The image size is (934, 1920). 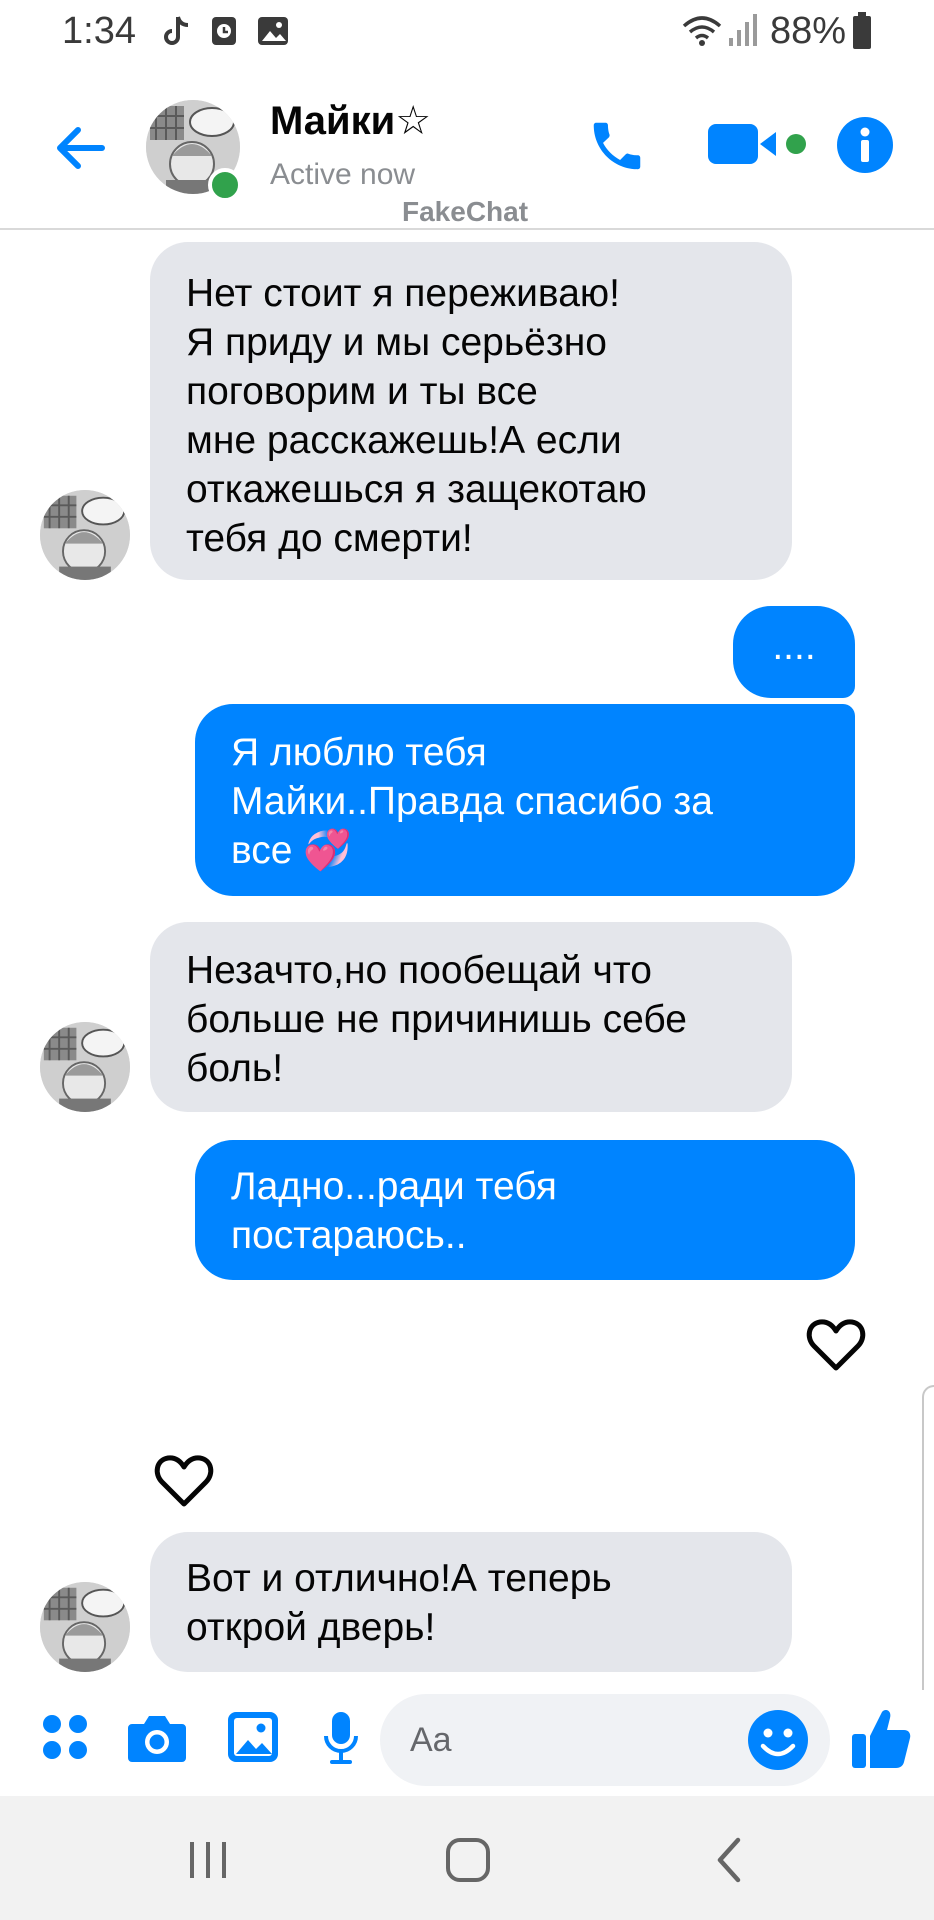 What do you see at coordinates (329, 538) in the screenshot?
I see `message-text: тебя до смерти!` at bounding box center [329, 538].